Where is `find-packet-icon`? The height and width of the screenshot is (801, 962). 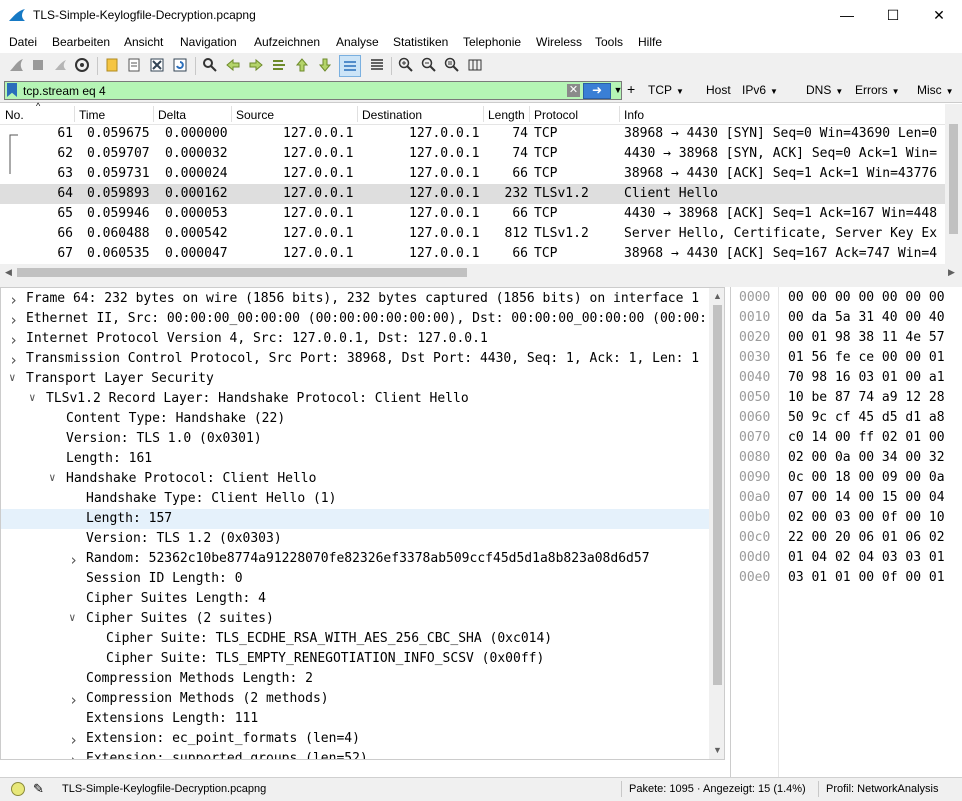
find-packet-icon is located at coordinates (210, 65).